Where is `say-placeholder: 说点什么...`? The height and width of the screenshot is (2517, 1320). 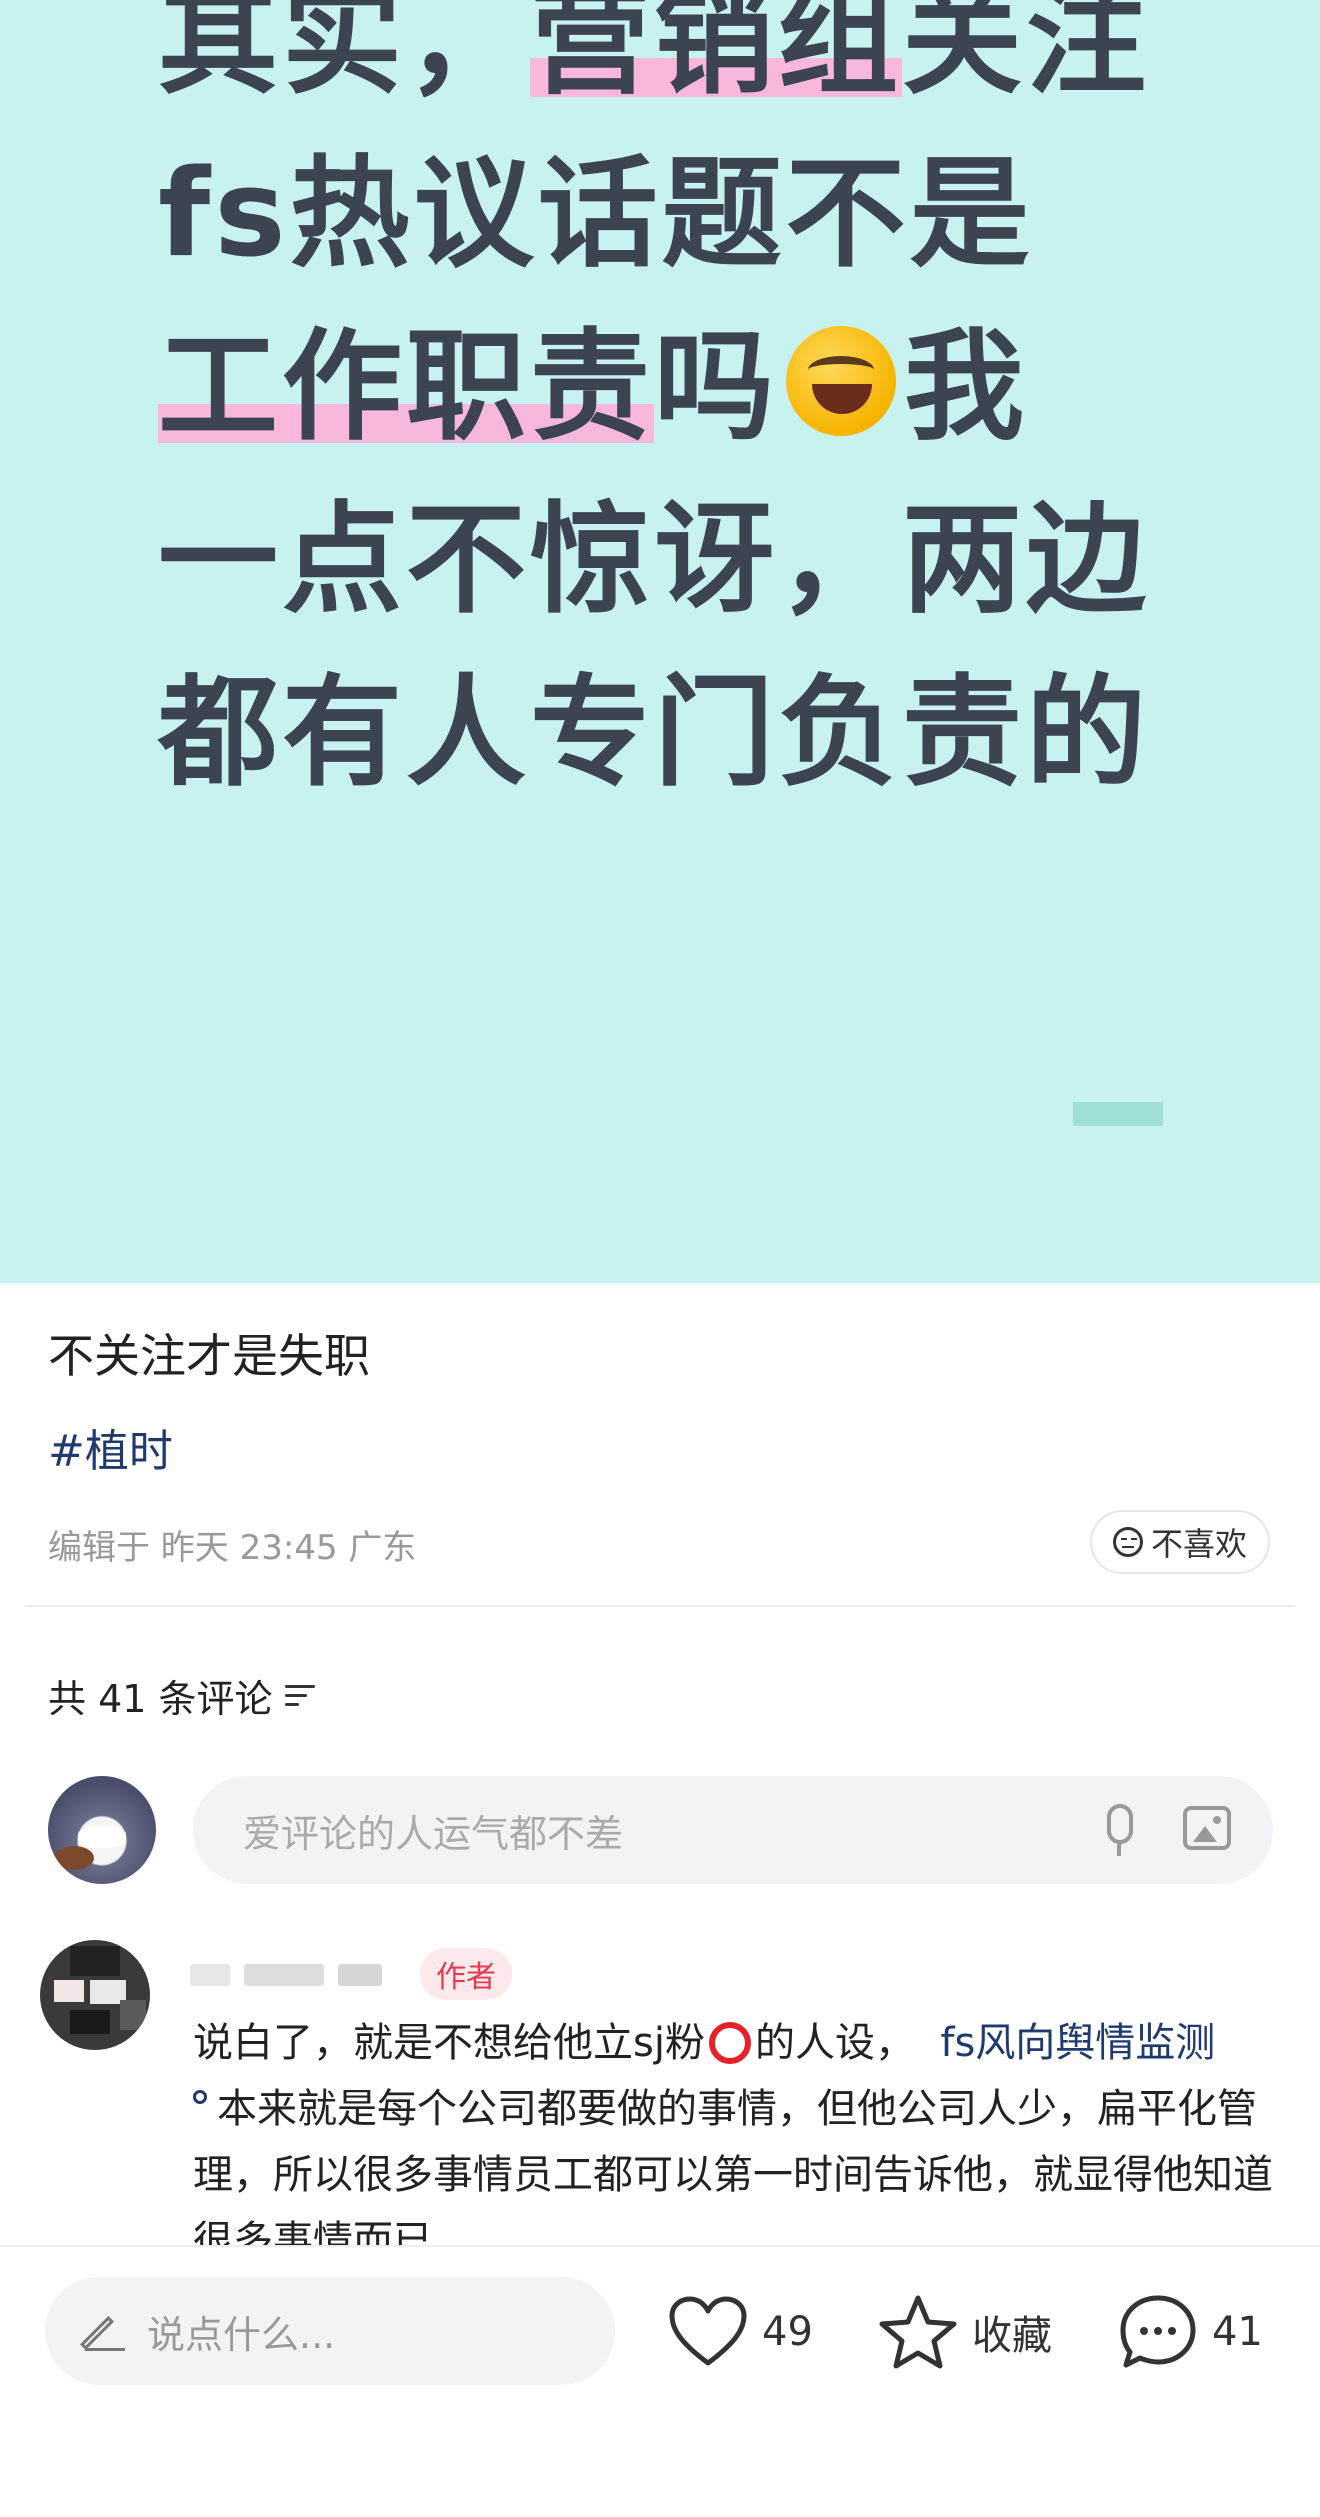
say-placeholder: 说点什么... is located at coordinates (241, 2334).